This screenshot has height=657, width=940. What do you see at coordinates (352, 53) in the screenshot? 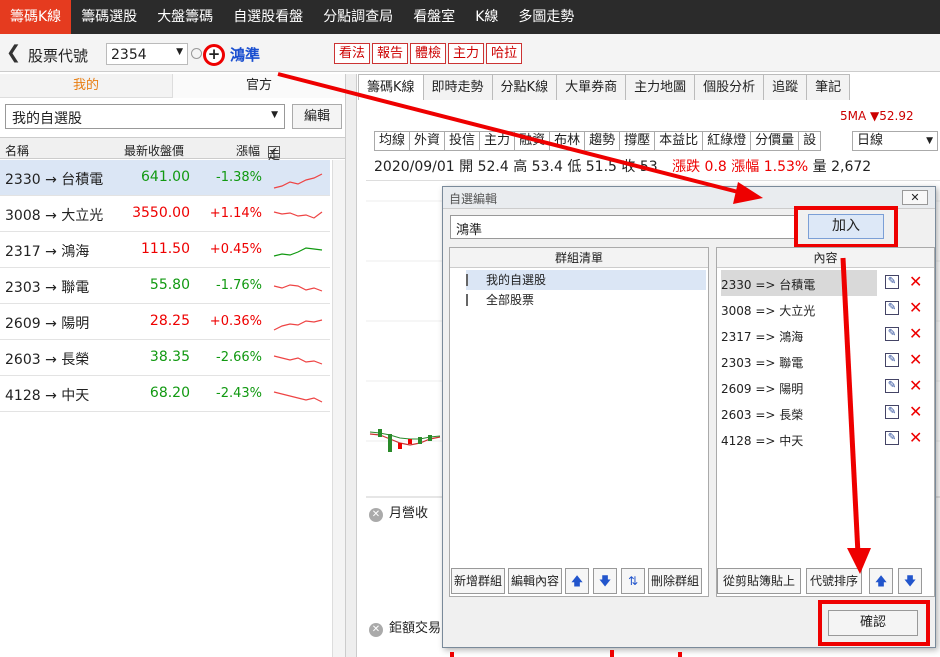
I see `view-button: 看法` at bounding box center [352, 53].